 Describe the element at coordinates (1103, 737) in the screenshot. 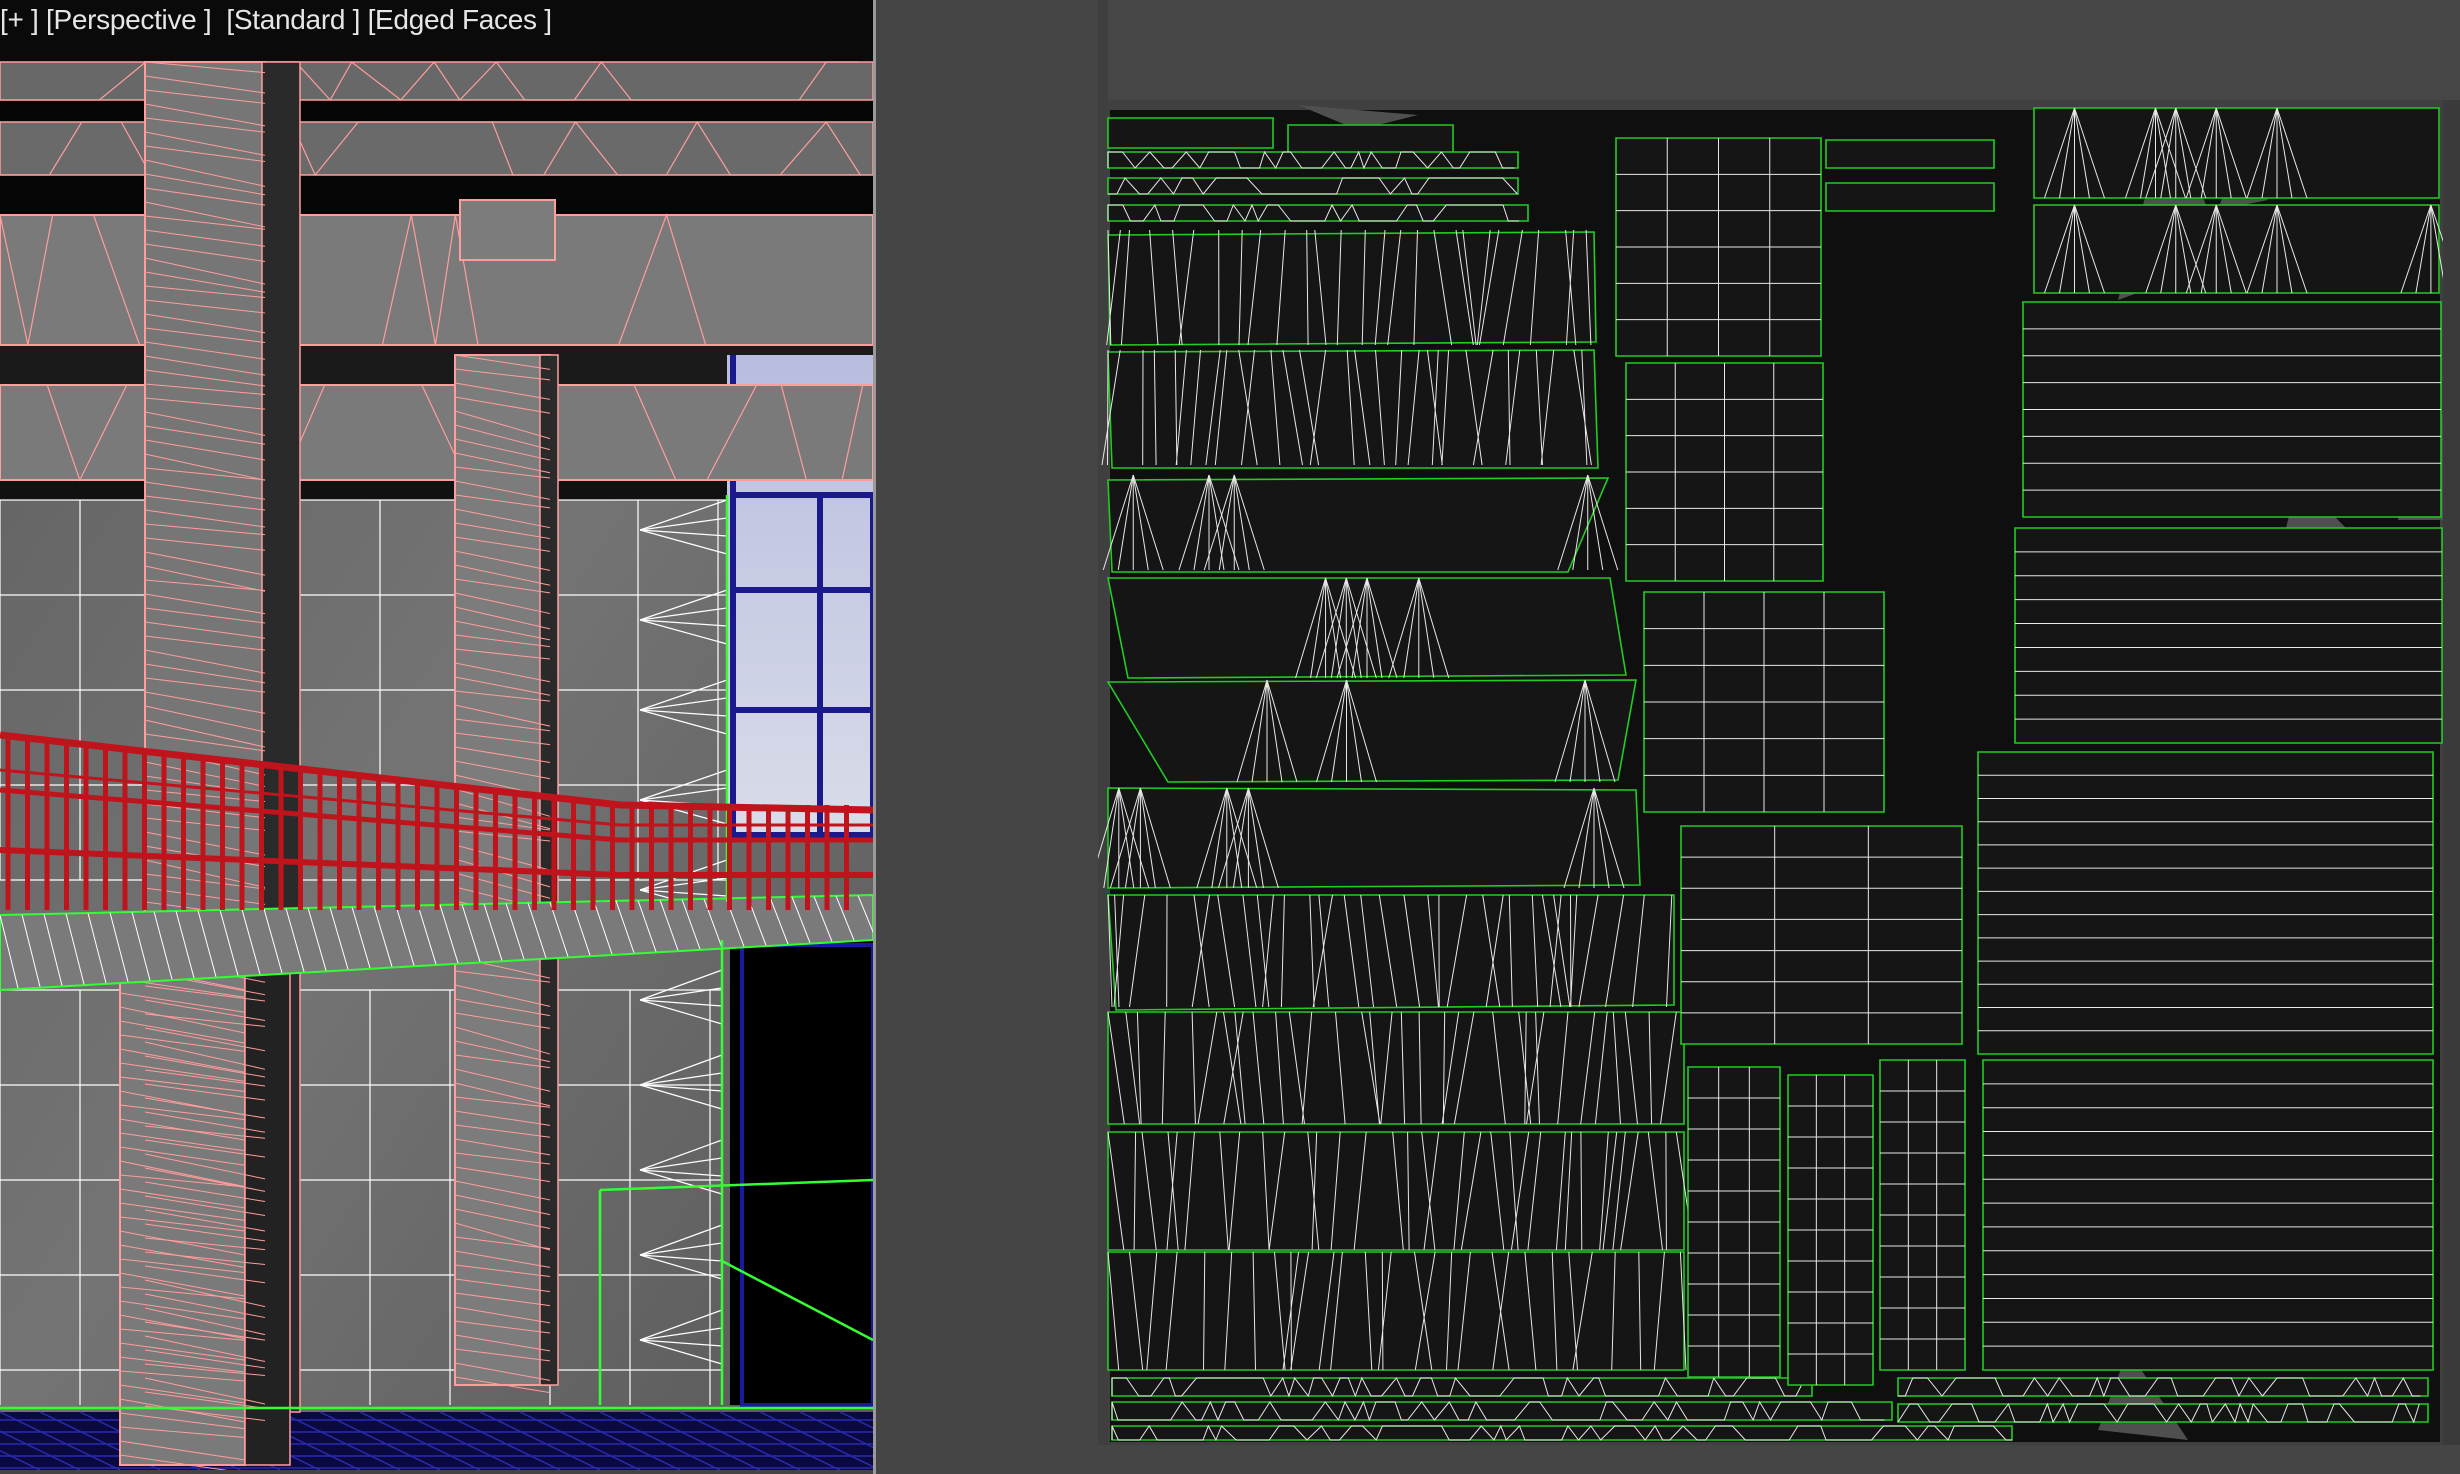

I see `uv-left-ruler` at that location.